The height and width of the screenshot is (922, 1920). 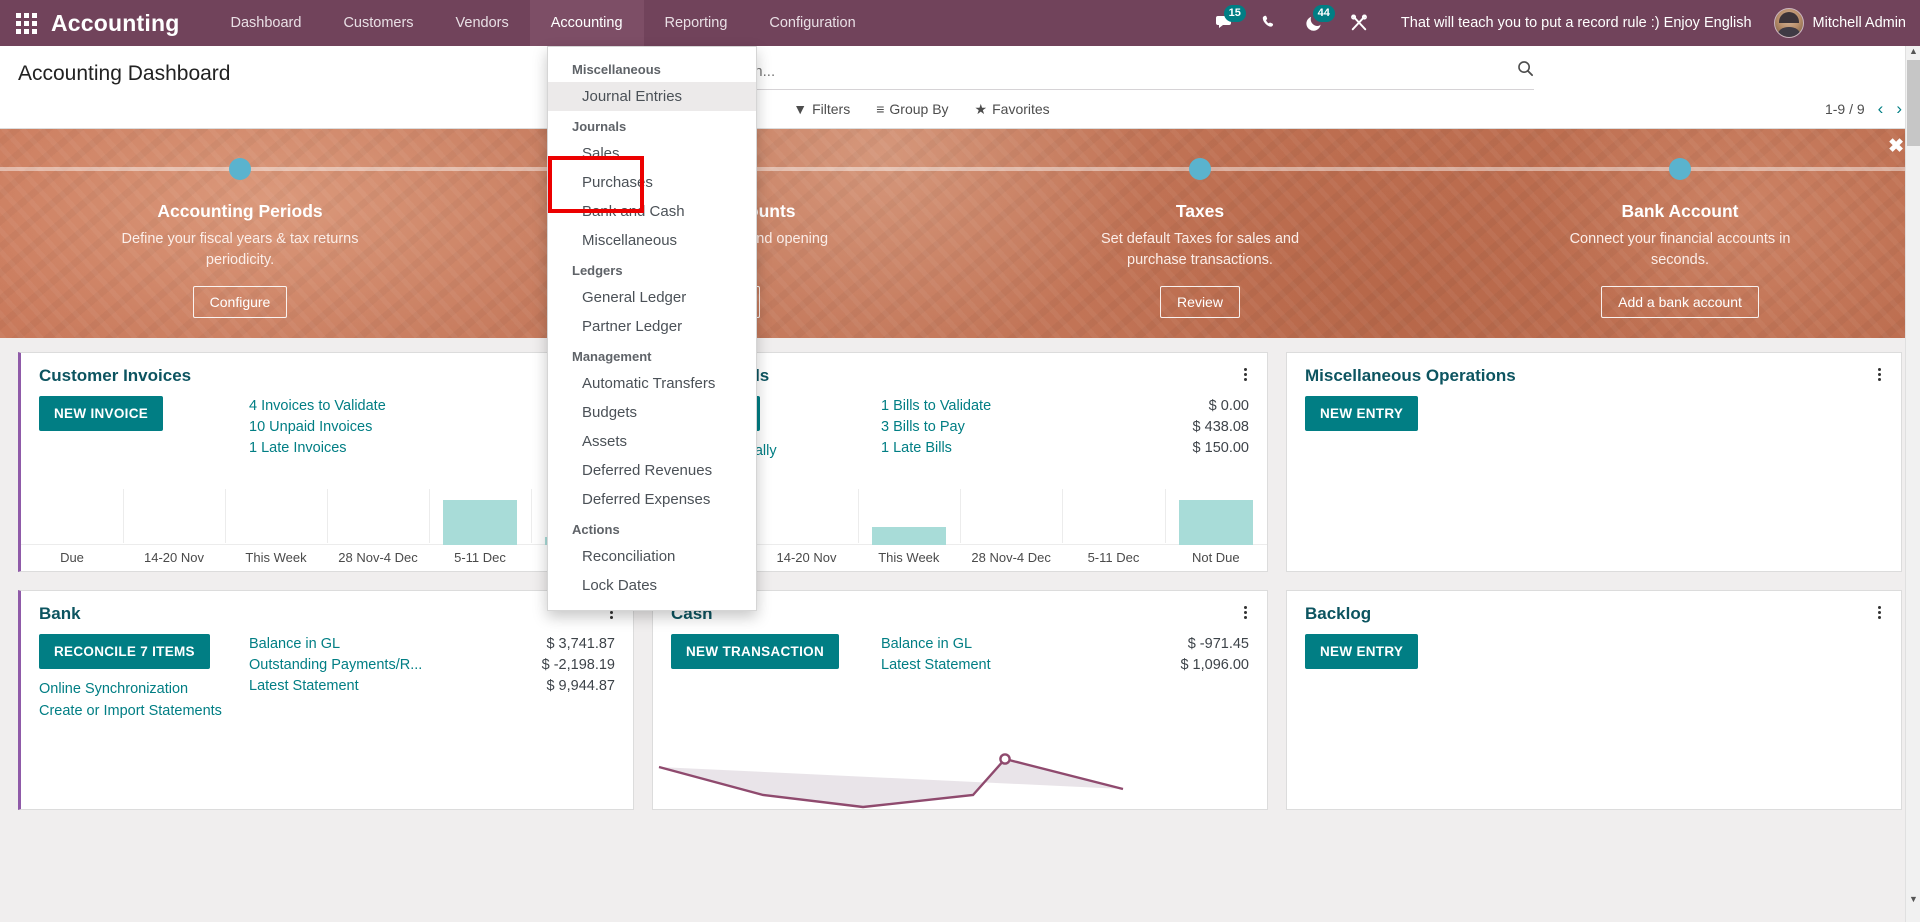 What do you see at coordinates (652, 211) in the screenshot?
I see `dropdown-item-bank-and-cash: Bank and Cash` at bounding box center [652, 211].